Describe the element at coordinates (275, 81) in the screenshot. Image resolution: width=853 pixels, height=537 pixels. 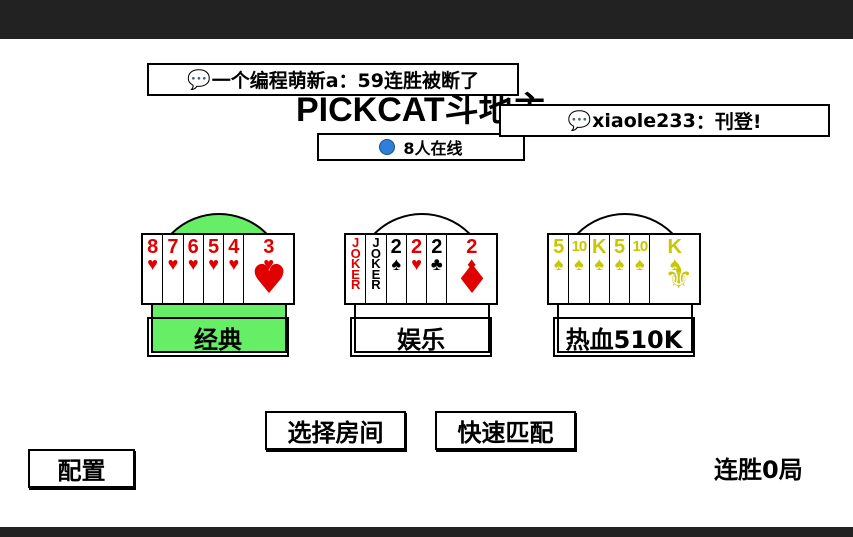
I see `chat-user: 一个编程萌新a` at that location.